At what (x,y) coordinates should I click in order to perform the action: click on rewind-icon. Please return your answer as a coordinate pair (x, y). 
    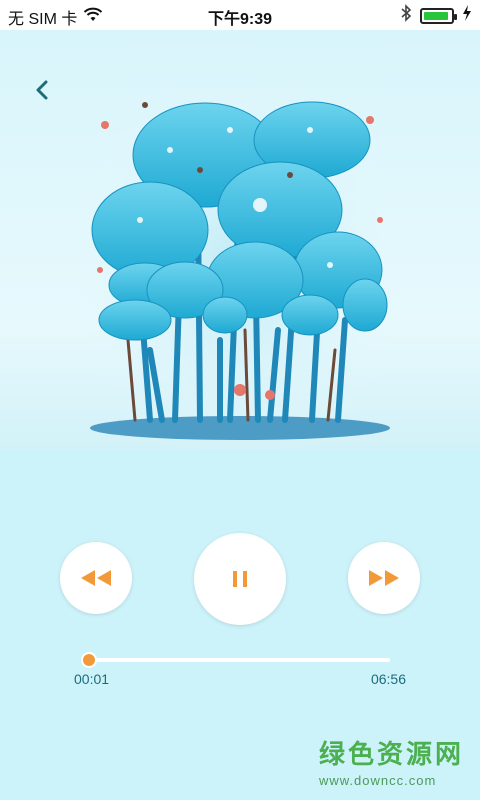
    Looking at the image, I should click on (96, 578).